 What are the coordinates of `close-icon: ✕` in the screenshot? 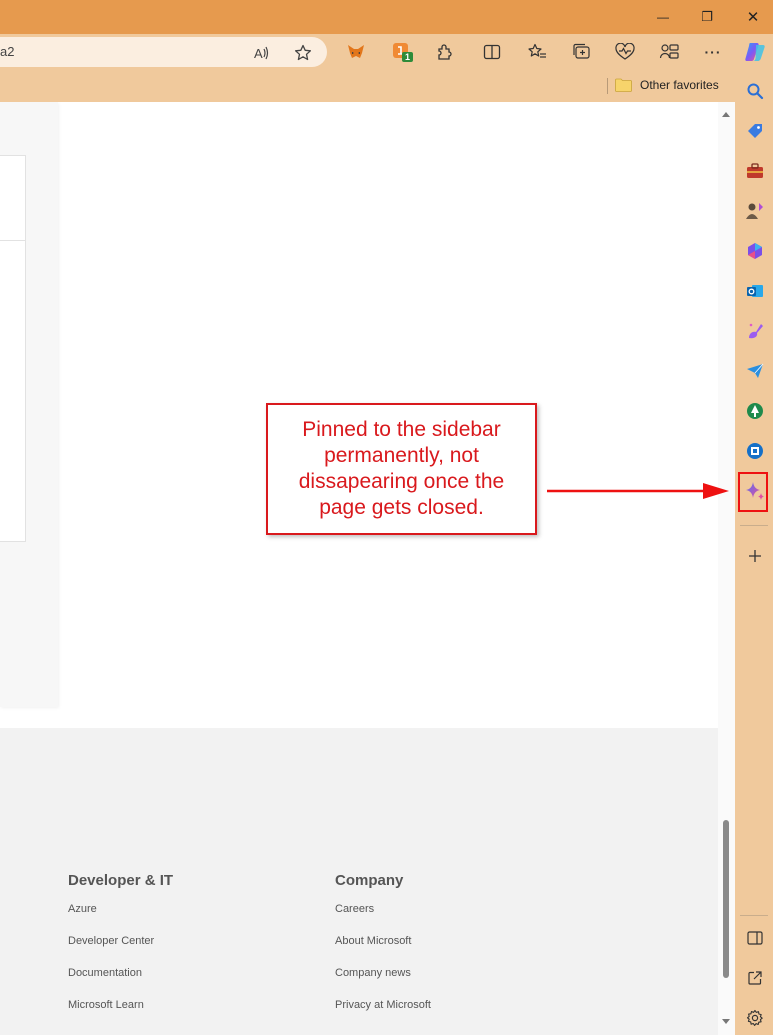 It's located at (753, 17).